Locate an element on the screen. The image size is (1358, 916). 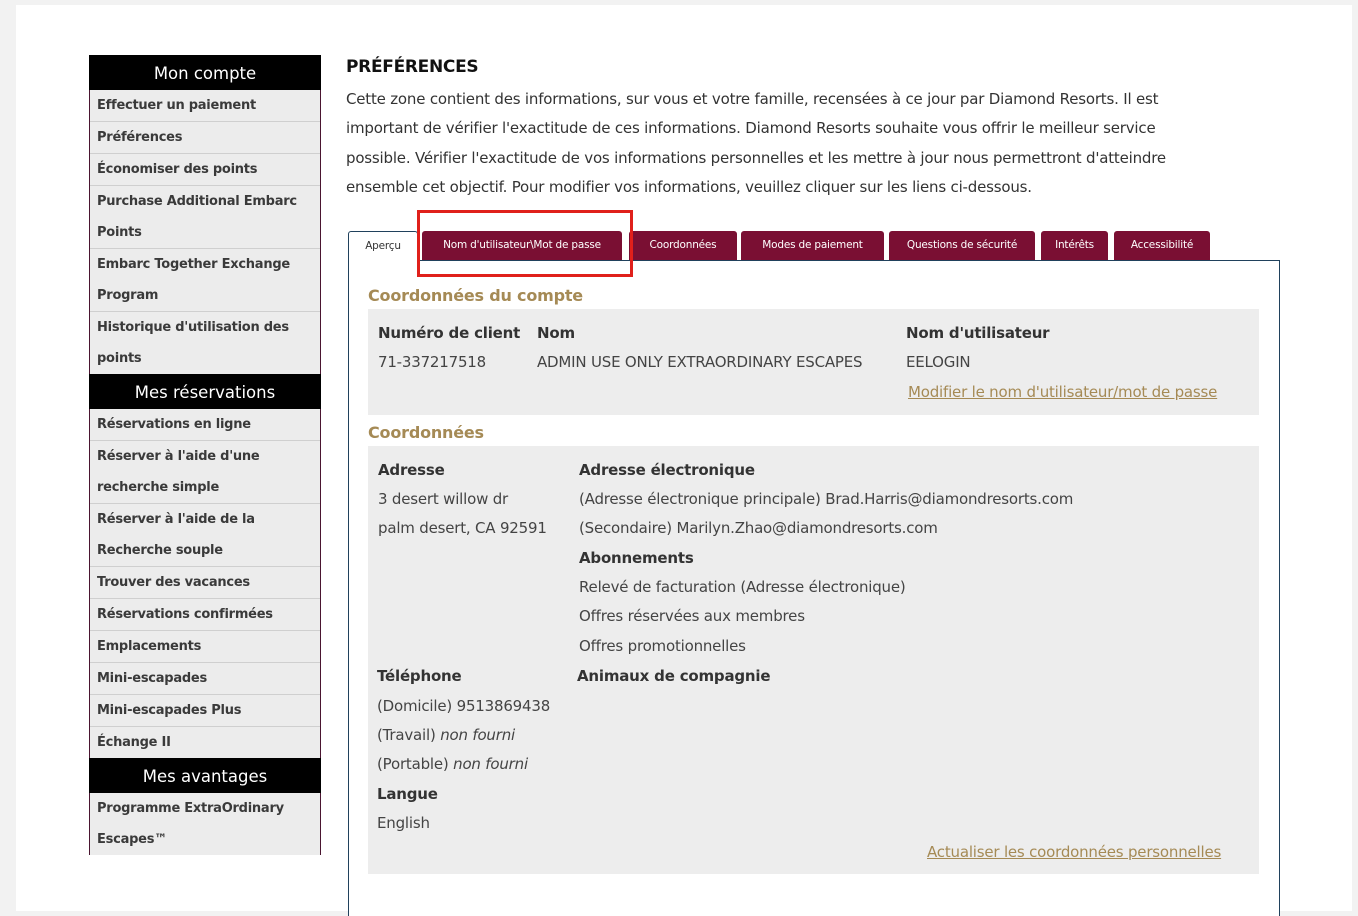
phone-work-value: non fourni is located at coordinates (477, 735).